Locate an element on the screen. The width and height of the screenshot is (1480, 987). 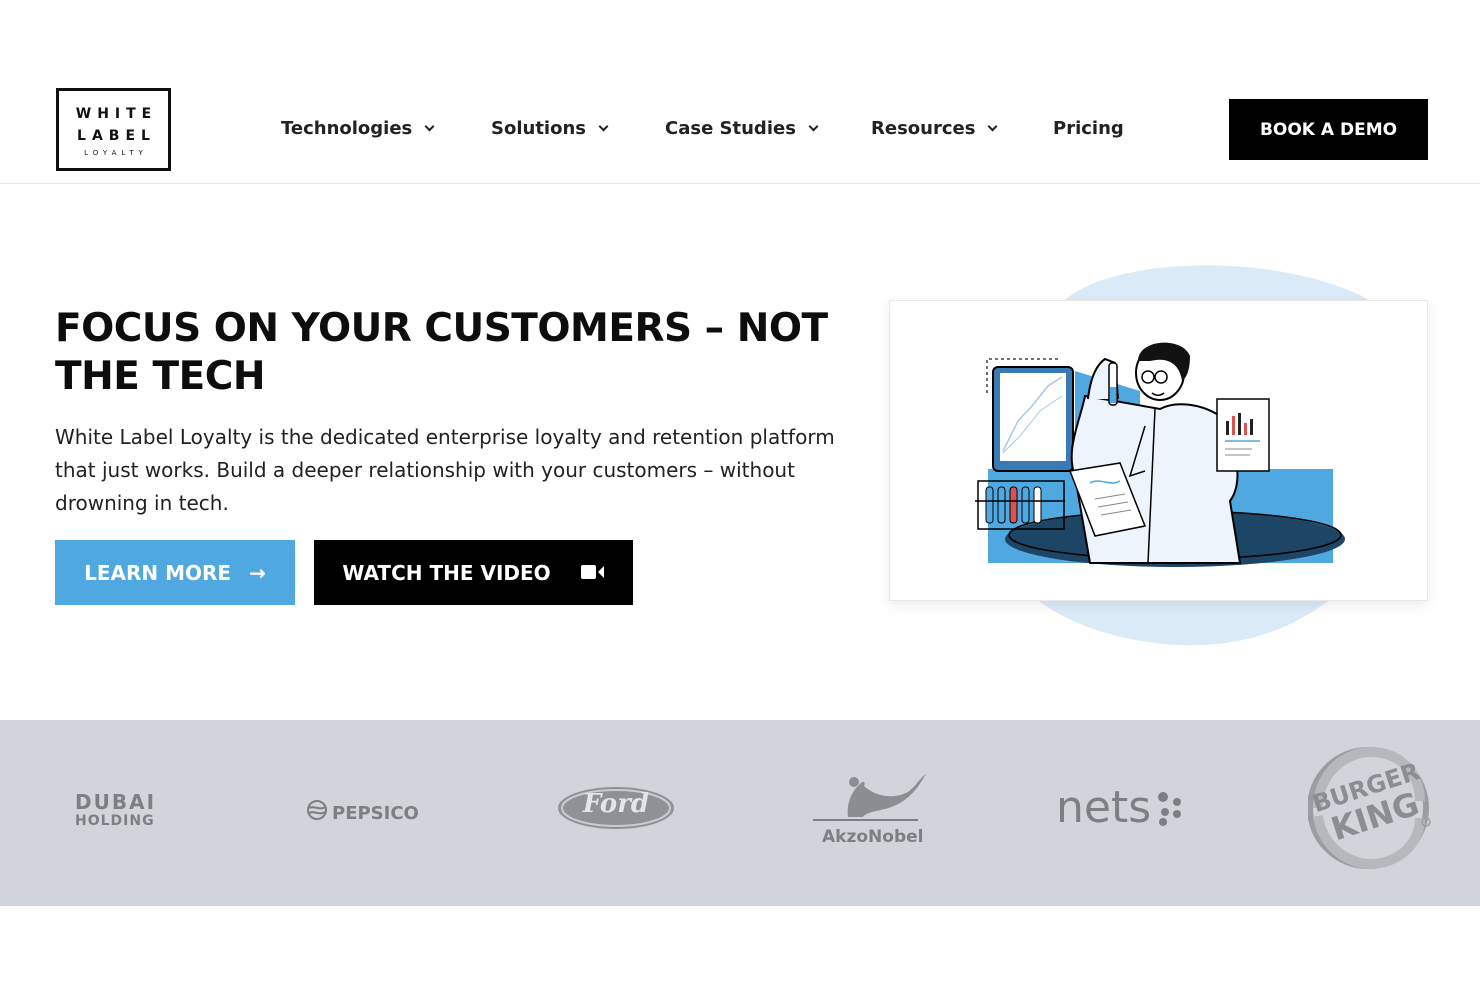
watch-video-label: WATCH THE VIDEO is located at coordinates (446, 572).